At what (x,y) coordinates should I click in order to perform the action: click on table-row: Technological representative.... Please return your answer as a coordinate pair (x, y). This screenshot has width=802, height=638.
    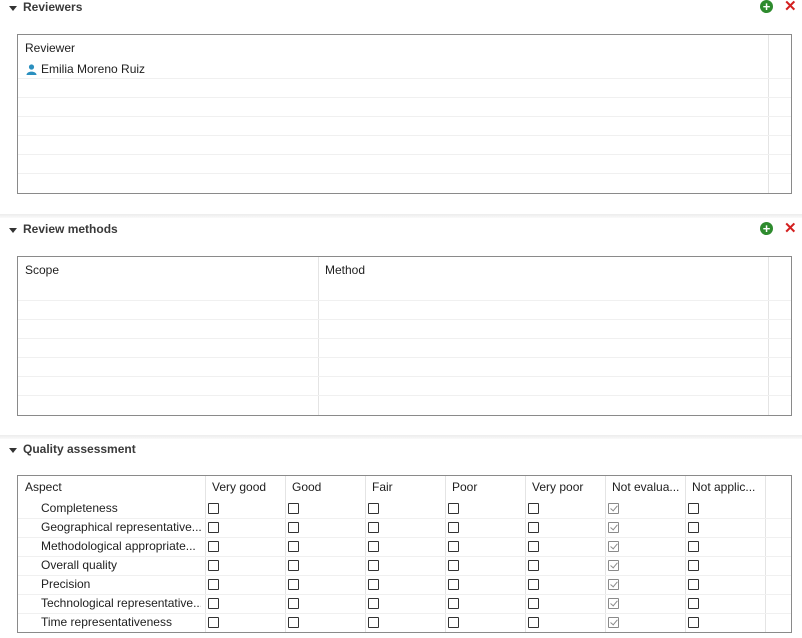
    Looking at the image, I should click on (391, 603).